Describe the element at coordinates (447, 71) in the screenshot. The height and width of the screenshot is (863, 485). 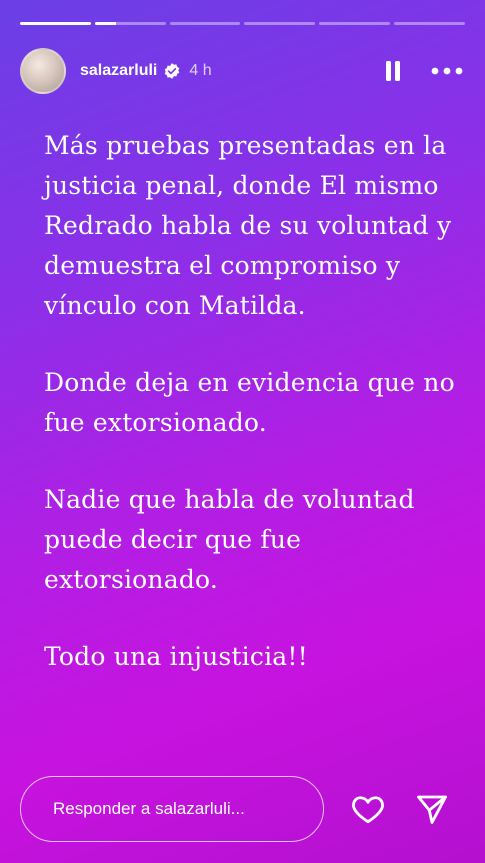
I see `more-options-icon` at that location.